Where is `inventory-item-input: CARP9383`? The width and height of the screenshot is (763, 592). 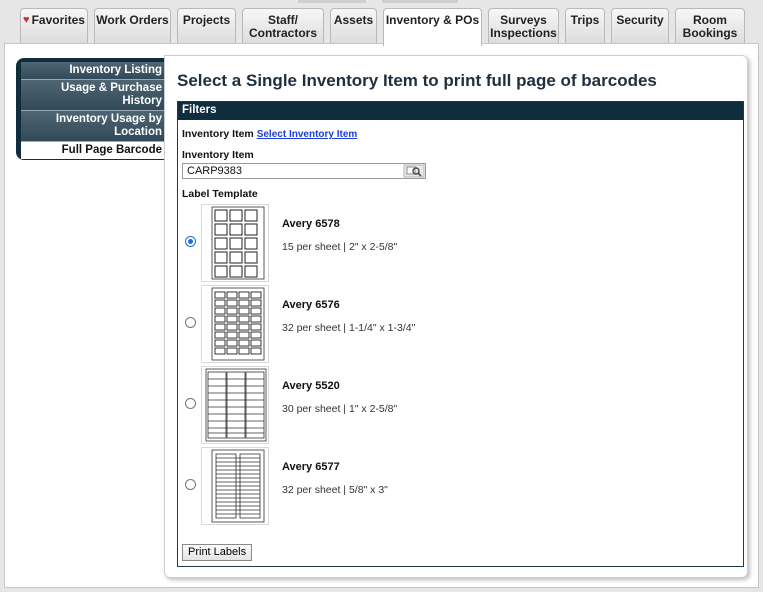 inventory-item-input: CARP9383 is located at coordinates (304, 171).